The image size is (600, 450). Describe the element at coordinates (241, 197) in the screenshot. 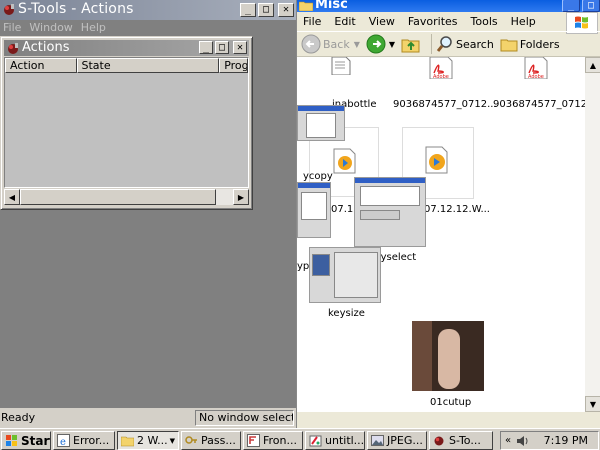

I see `scroll-right-button: ▶` at that location.